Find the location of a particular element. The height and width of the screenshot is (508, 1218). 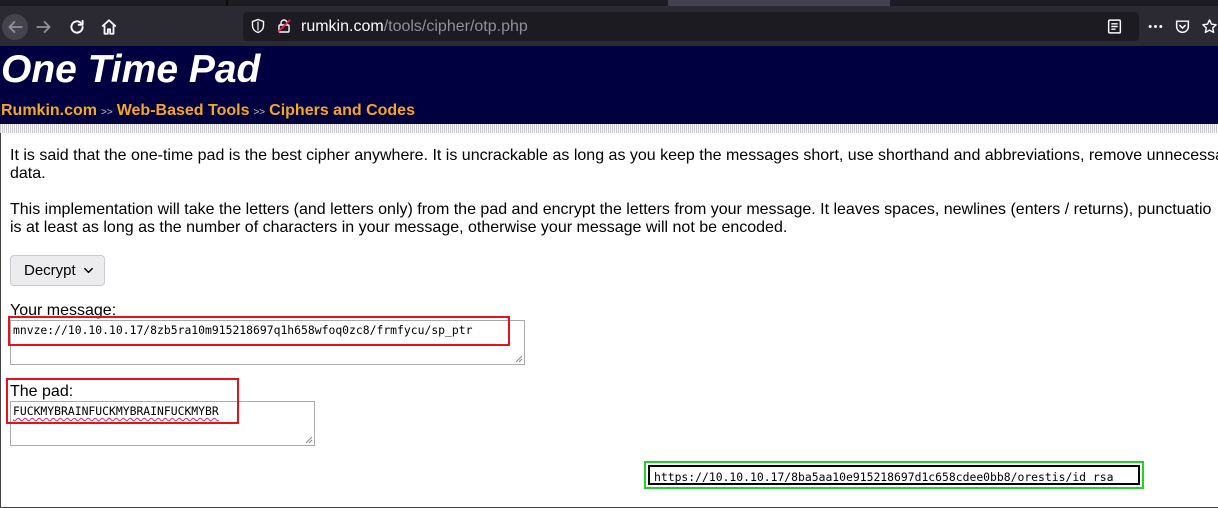

reload-button is located at coordinates (77, 27).